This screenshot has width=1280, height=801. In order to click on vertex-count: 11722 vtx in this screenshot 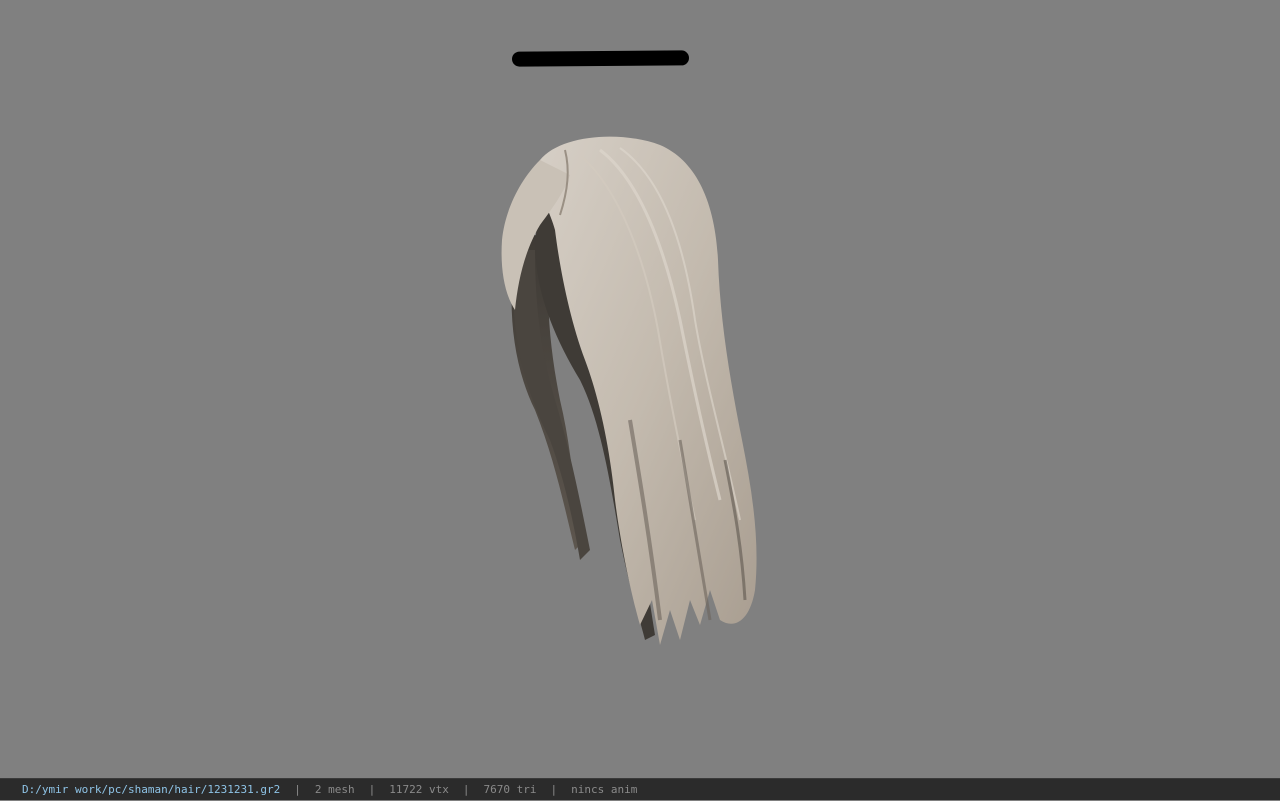, I will do `click(419, 789)`.